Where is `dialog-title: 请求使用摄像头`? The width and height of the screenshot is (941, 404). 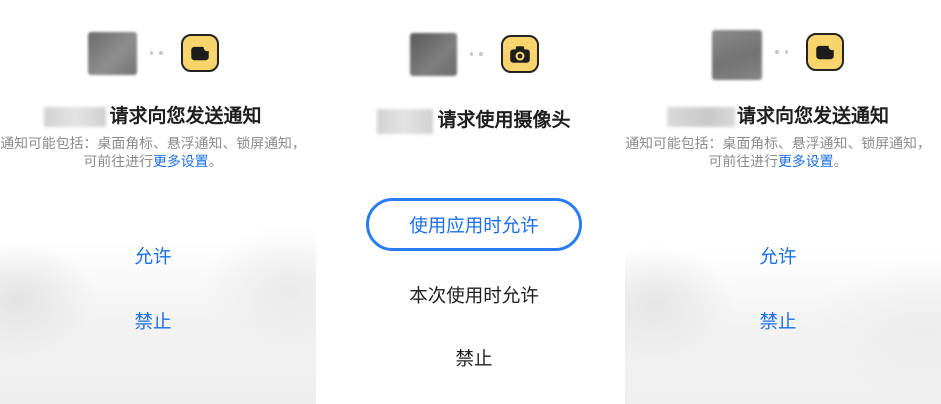 dialog-title: 请求使用摄像头 is located at coordinates (474, 121).